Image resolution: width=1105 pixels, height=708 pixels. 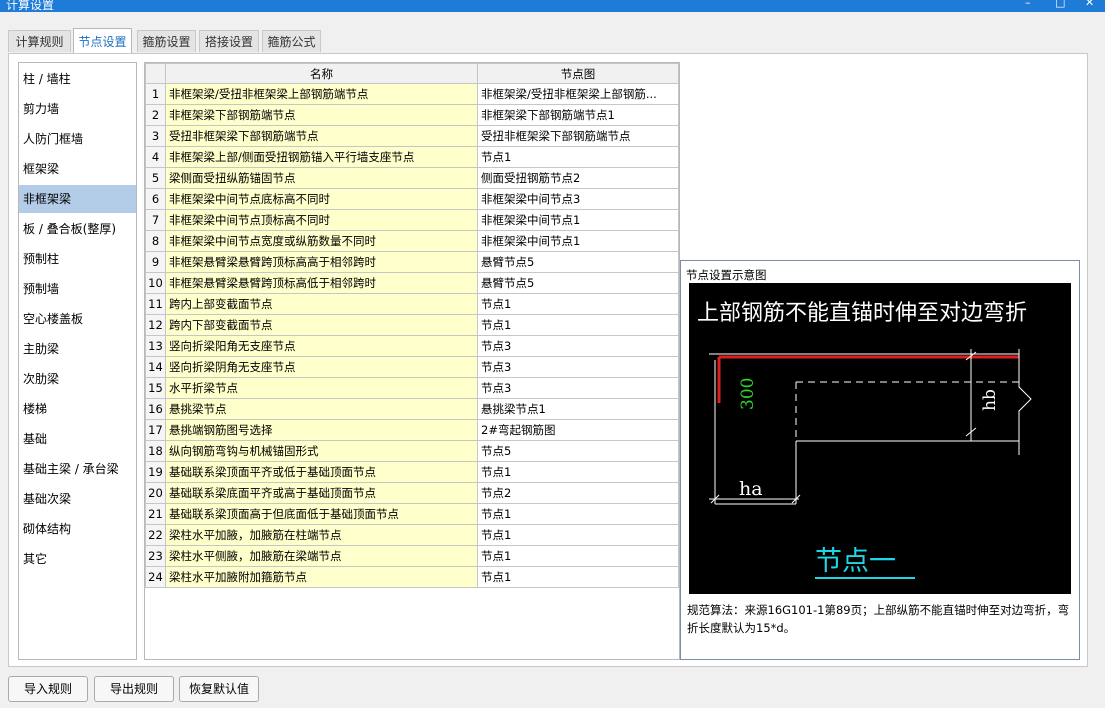 I want to click on close-icon: ✕, so click(x=1089, y=4).